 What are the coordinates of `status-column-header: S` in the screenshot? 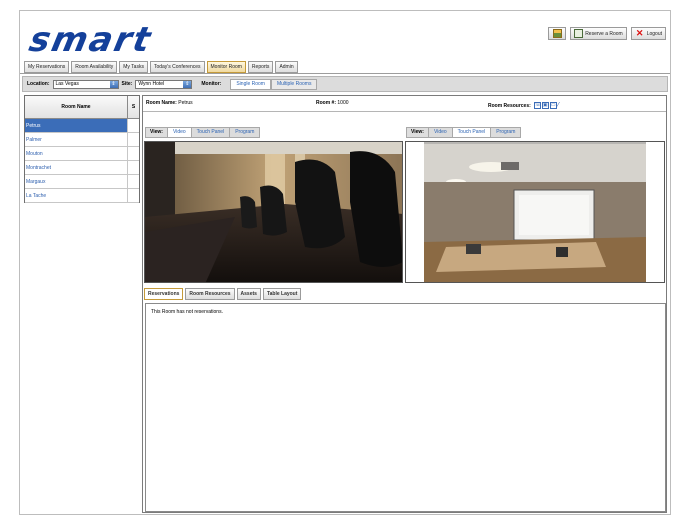 It's located at (133, 107).